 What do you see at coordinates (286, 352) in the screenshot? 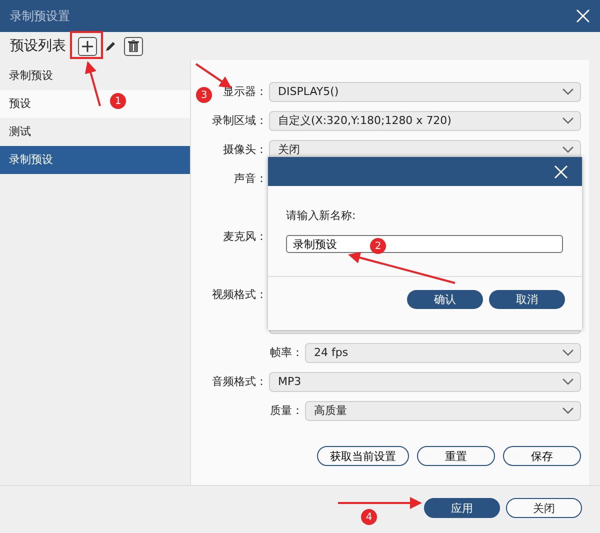
I see `field-label: 帧率：` at bounding box center [286, 352].